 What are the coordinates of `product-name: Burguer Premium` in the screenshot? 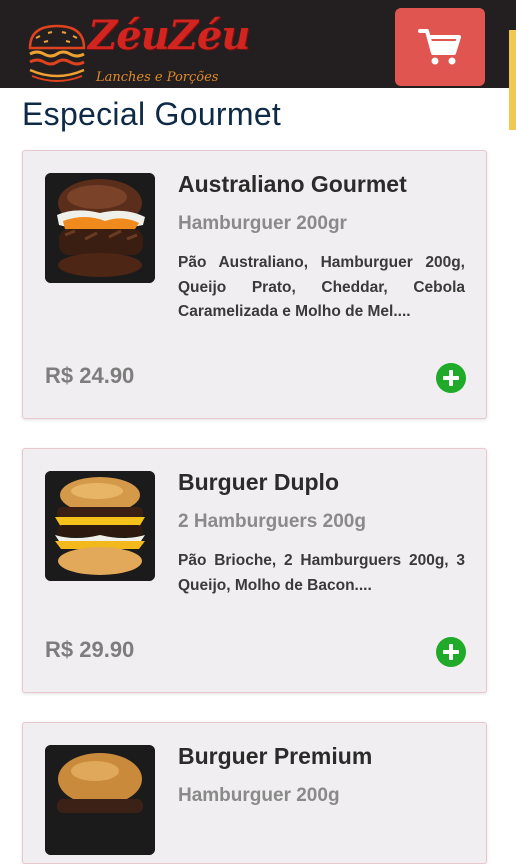 It's located at (275, 756).